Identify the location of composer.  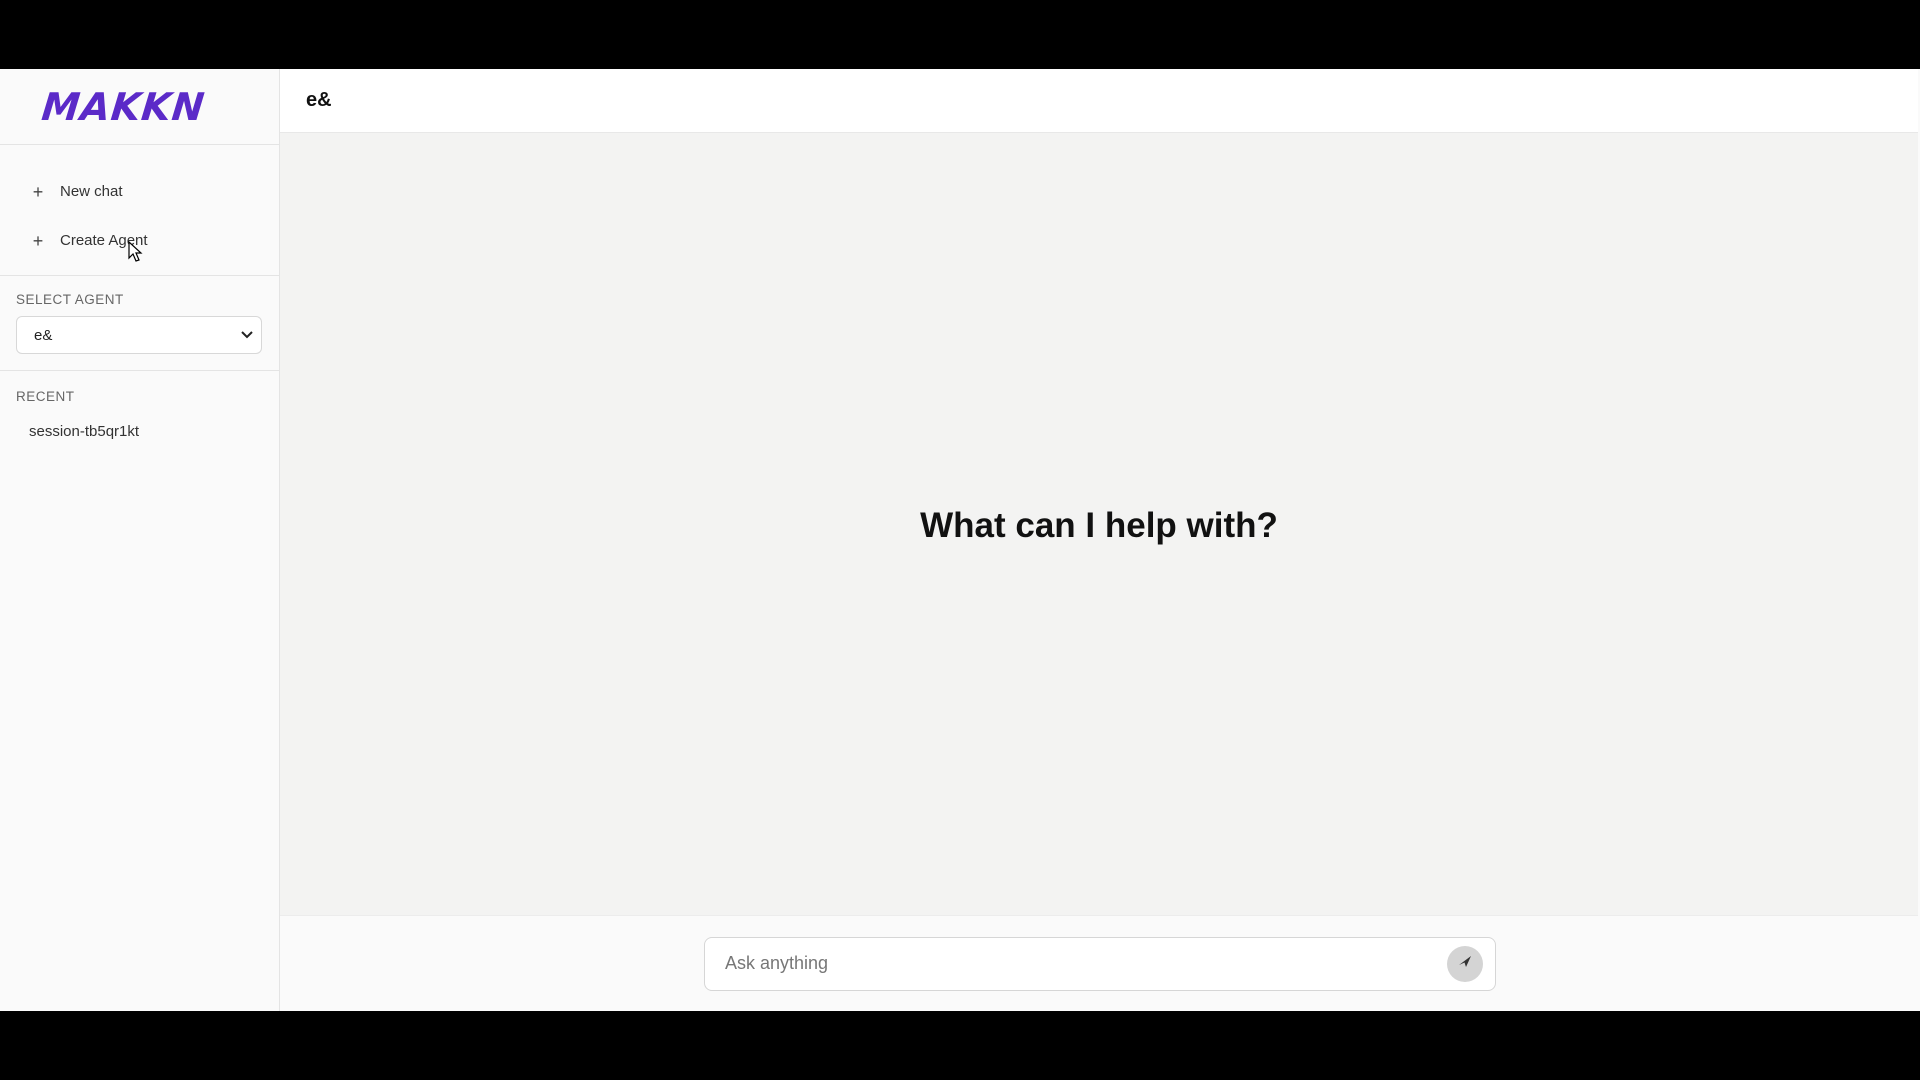
(1099, 963).